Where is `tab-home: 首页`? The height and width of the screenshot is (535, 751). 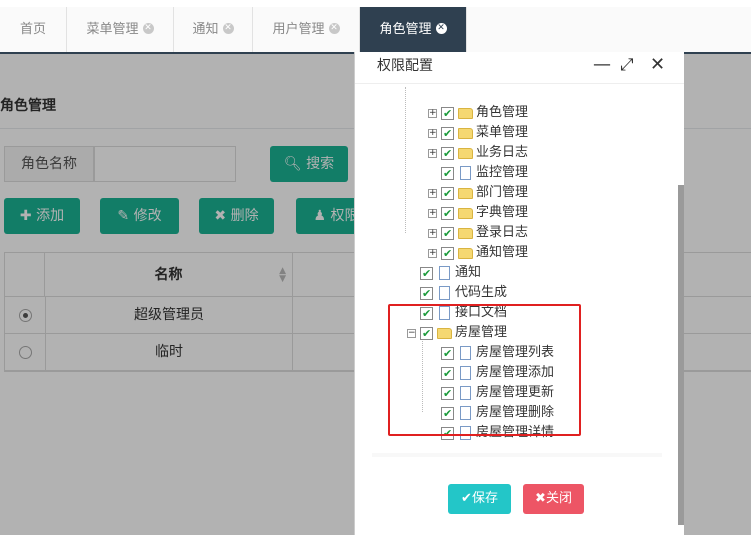 tab-home: 首页 is located at coordinates (33, 29).